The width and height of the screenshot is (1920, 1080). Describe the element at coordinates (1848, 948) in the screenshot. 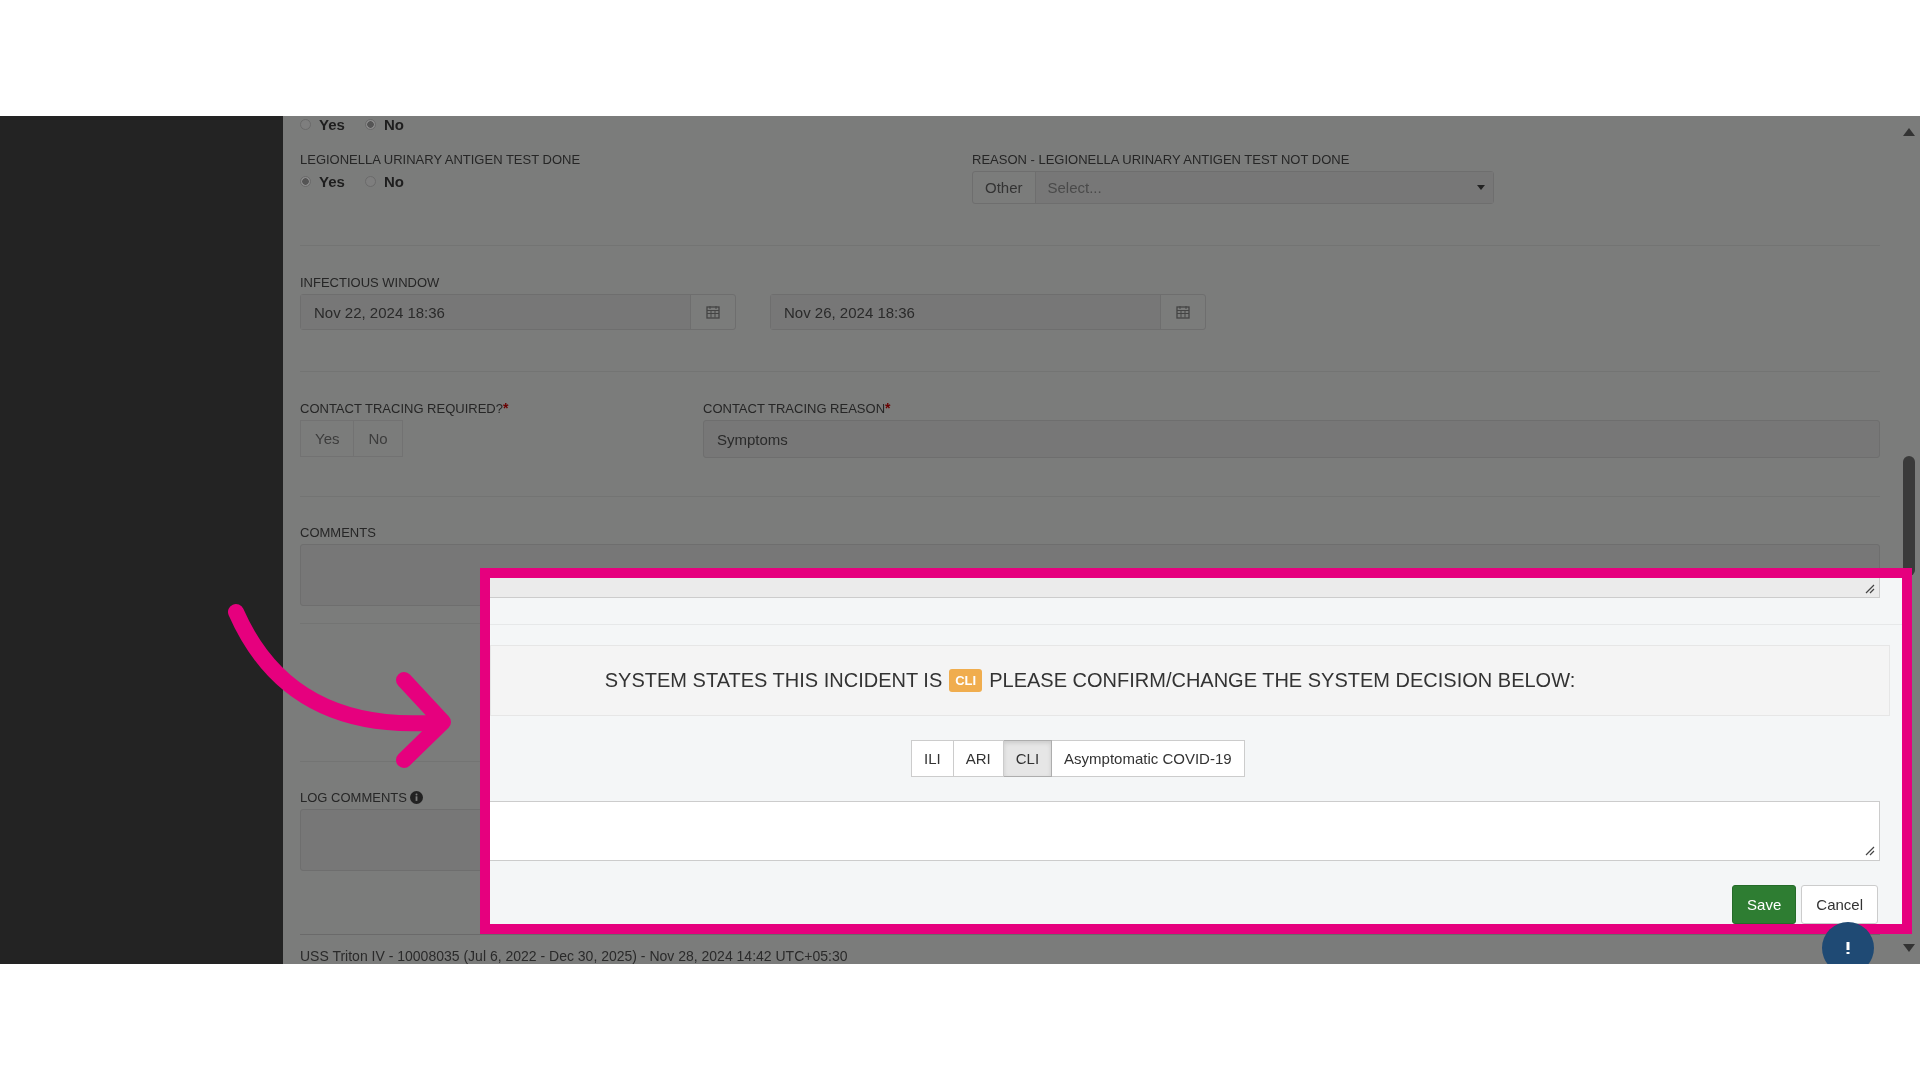

I see `alert-icon` at that location.